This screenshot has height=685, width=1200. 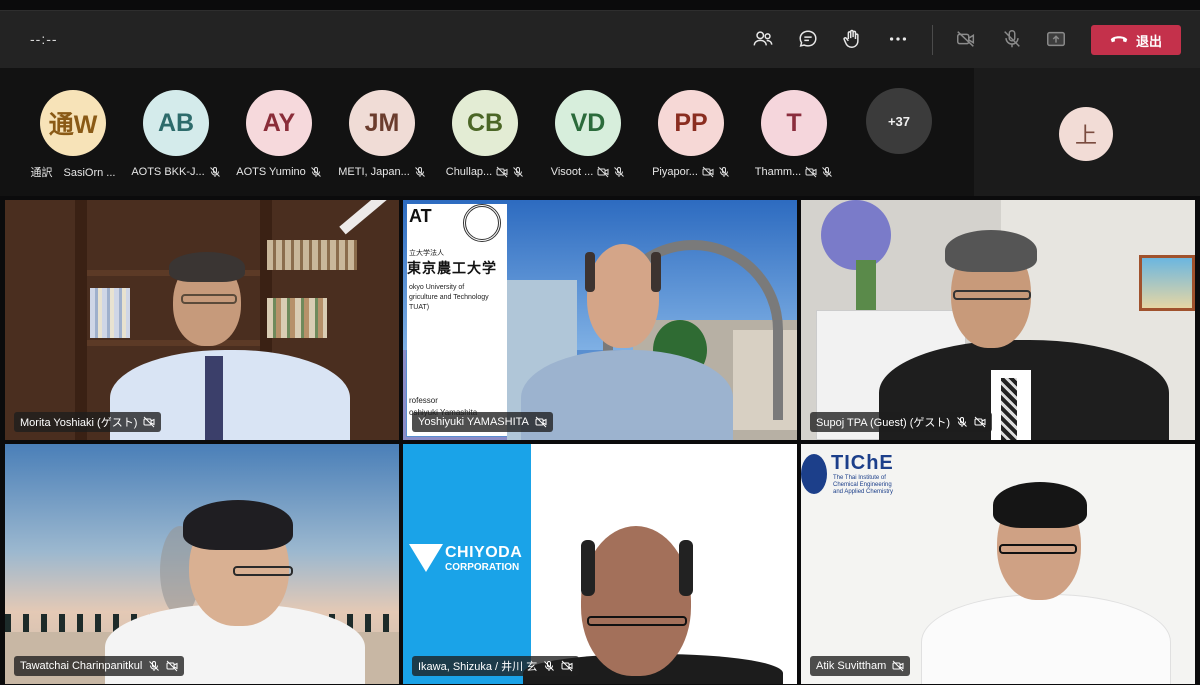 I want to click on meeting-timer: --:--, so click(x=44, y=39).